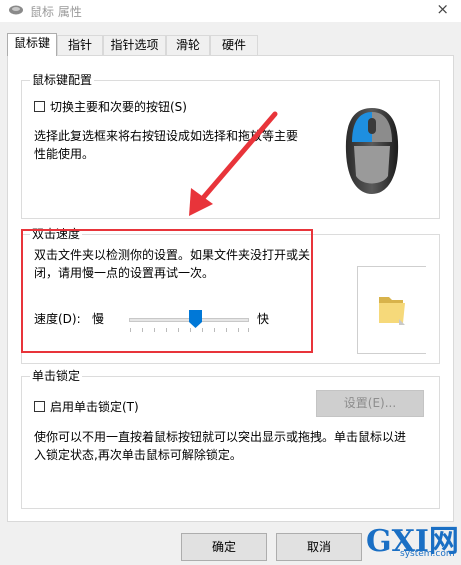 Image resolution: width=461 pixels, height=565 pixels. I want to click on tab-wheel: 滑轮, so click(188, 45).